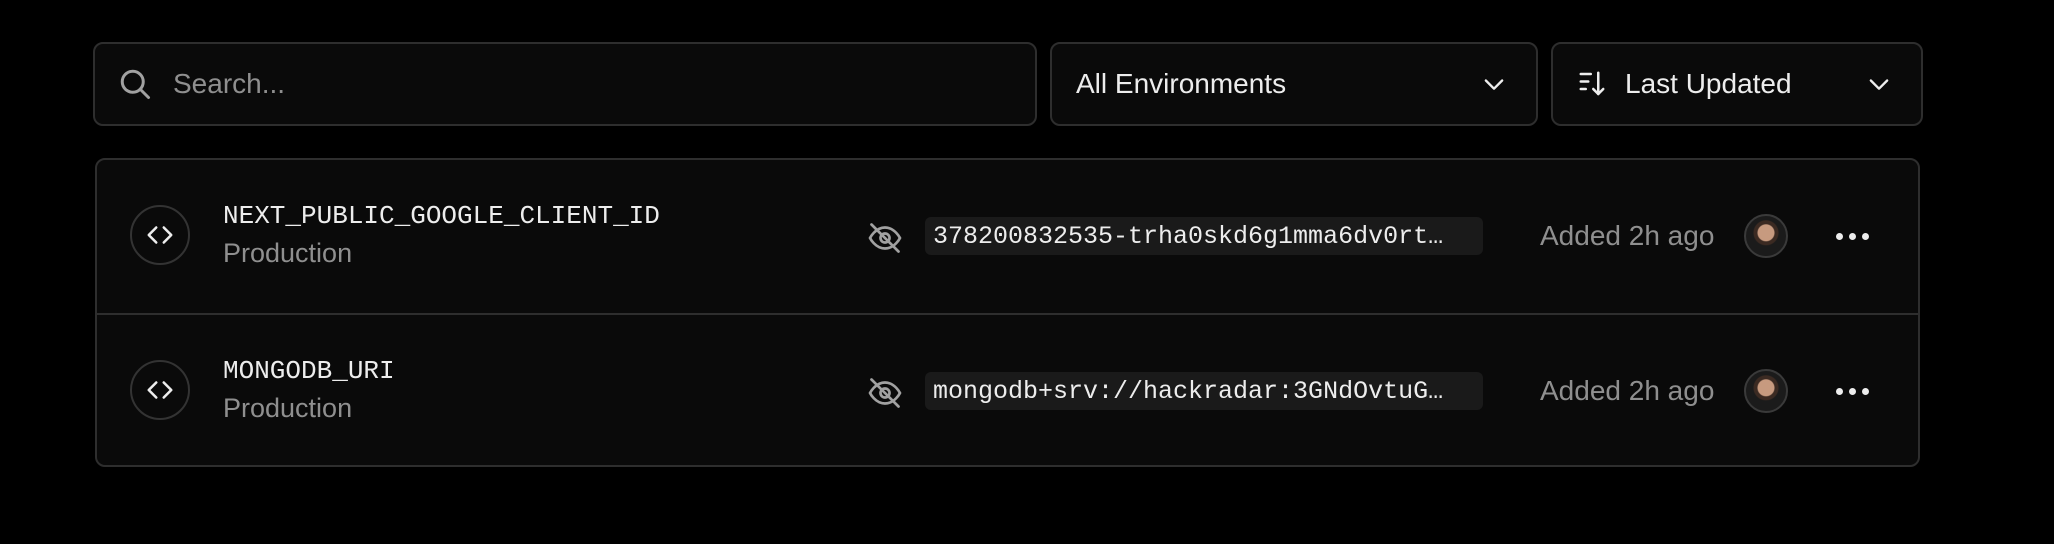  What do you see at coordinates (1181, 83) in the screenshot?
I see `environment-select-value: All Environments` at bounding box center [1181, 83].